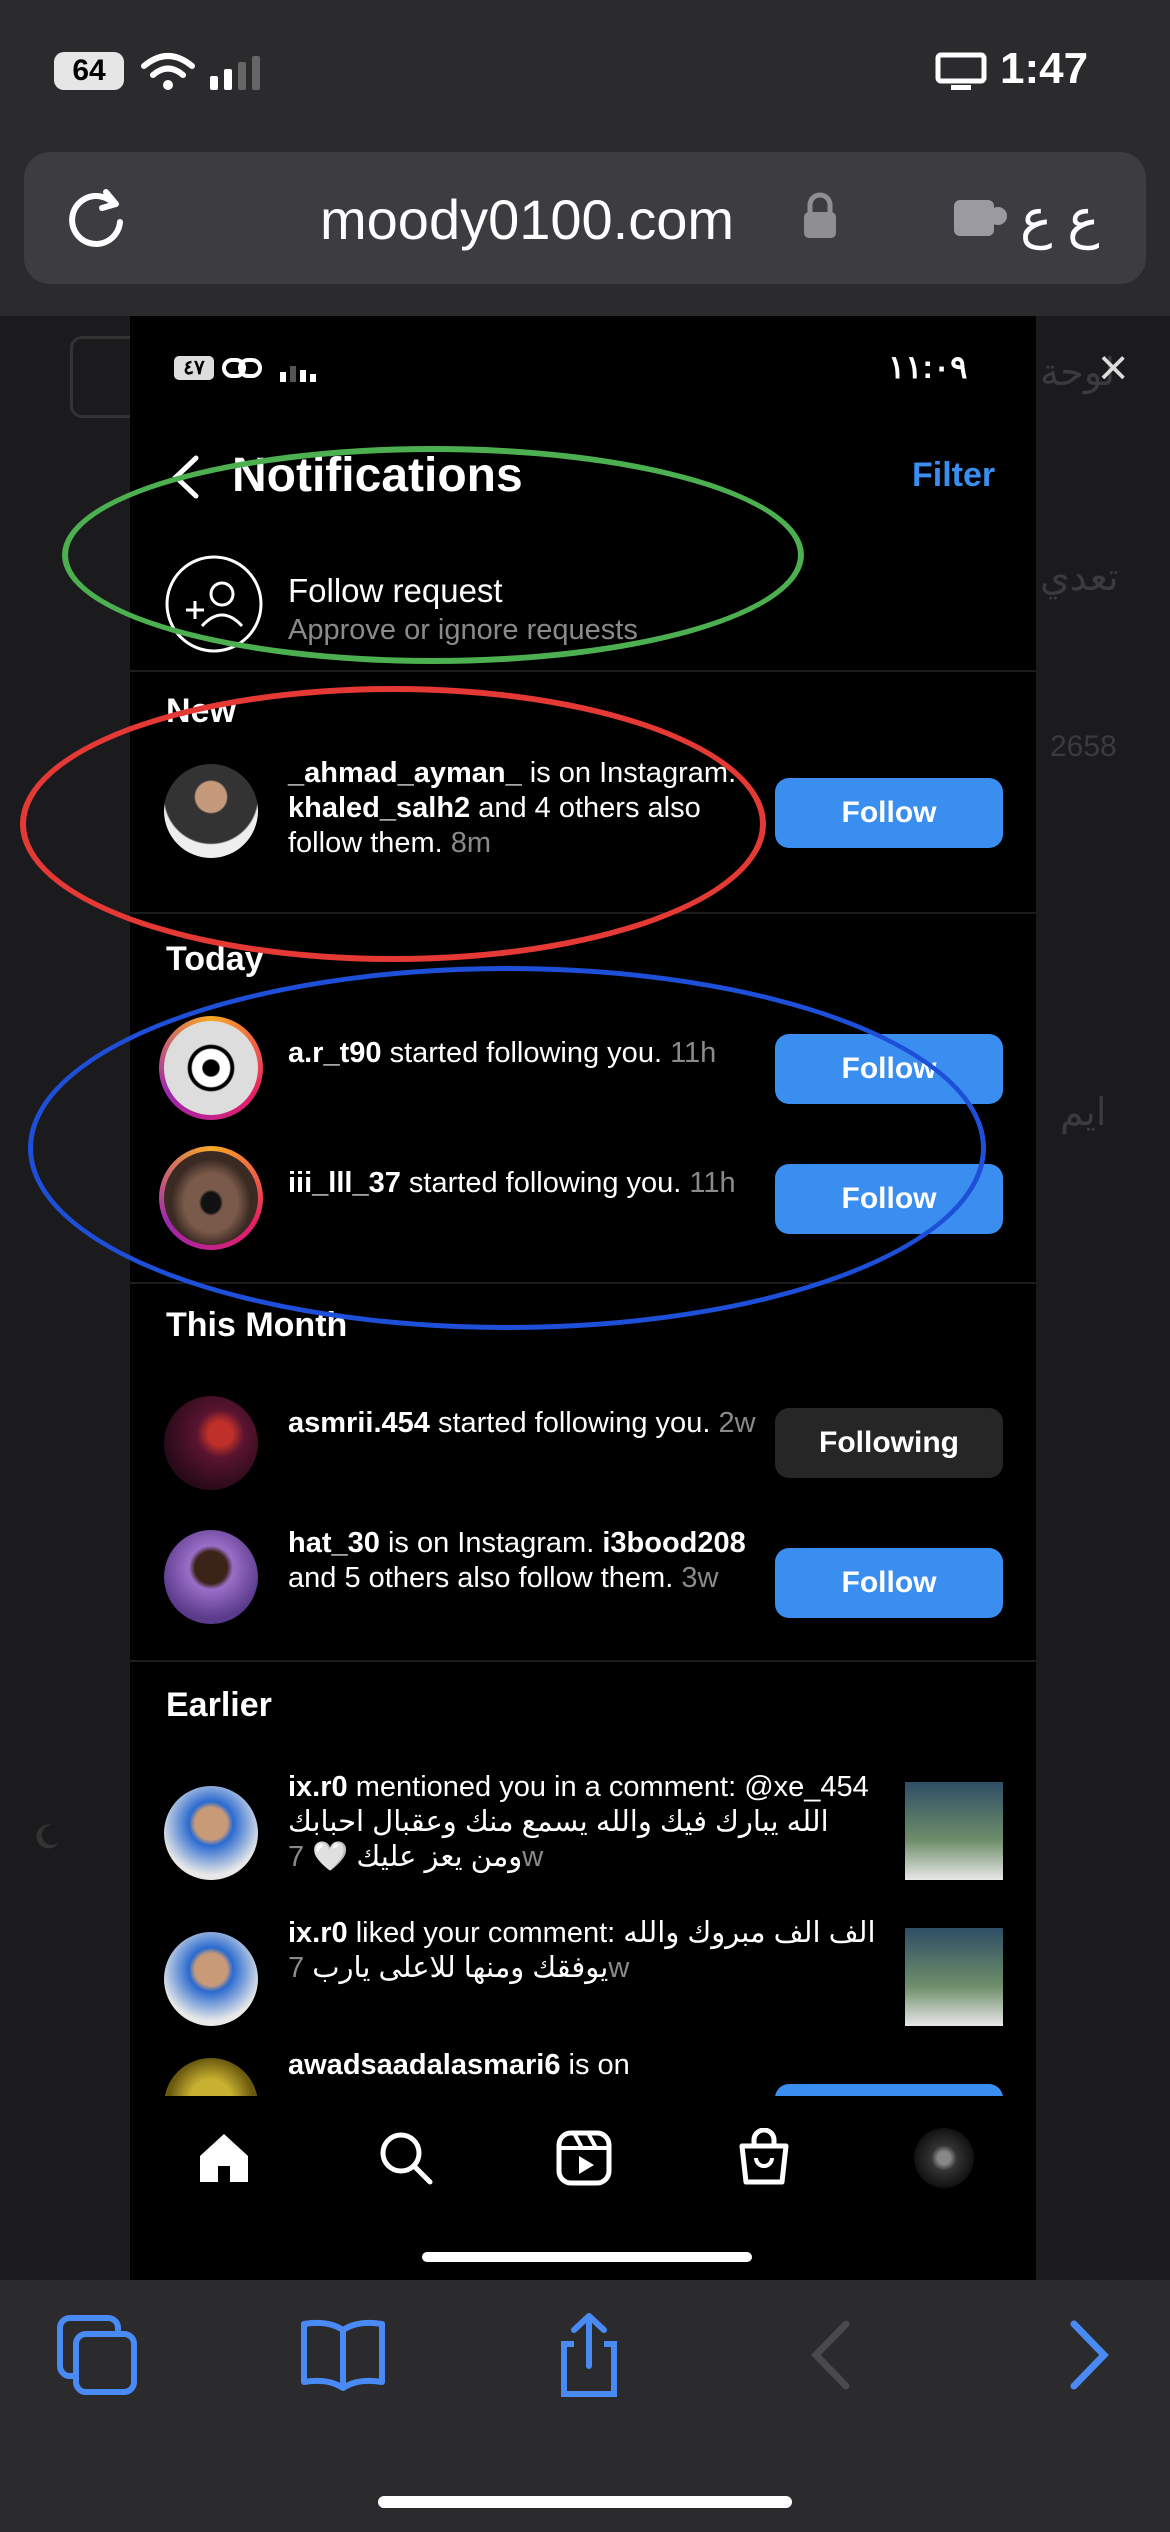  What do you see at coordinates (1059, 218) in the screenshot?
I see `page-format-label: ع ع` at bounding box center [1059, 218].